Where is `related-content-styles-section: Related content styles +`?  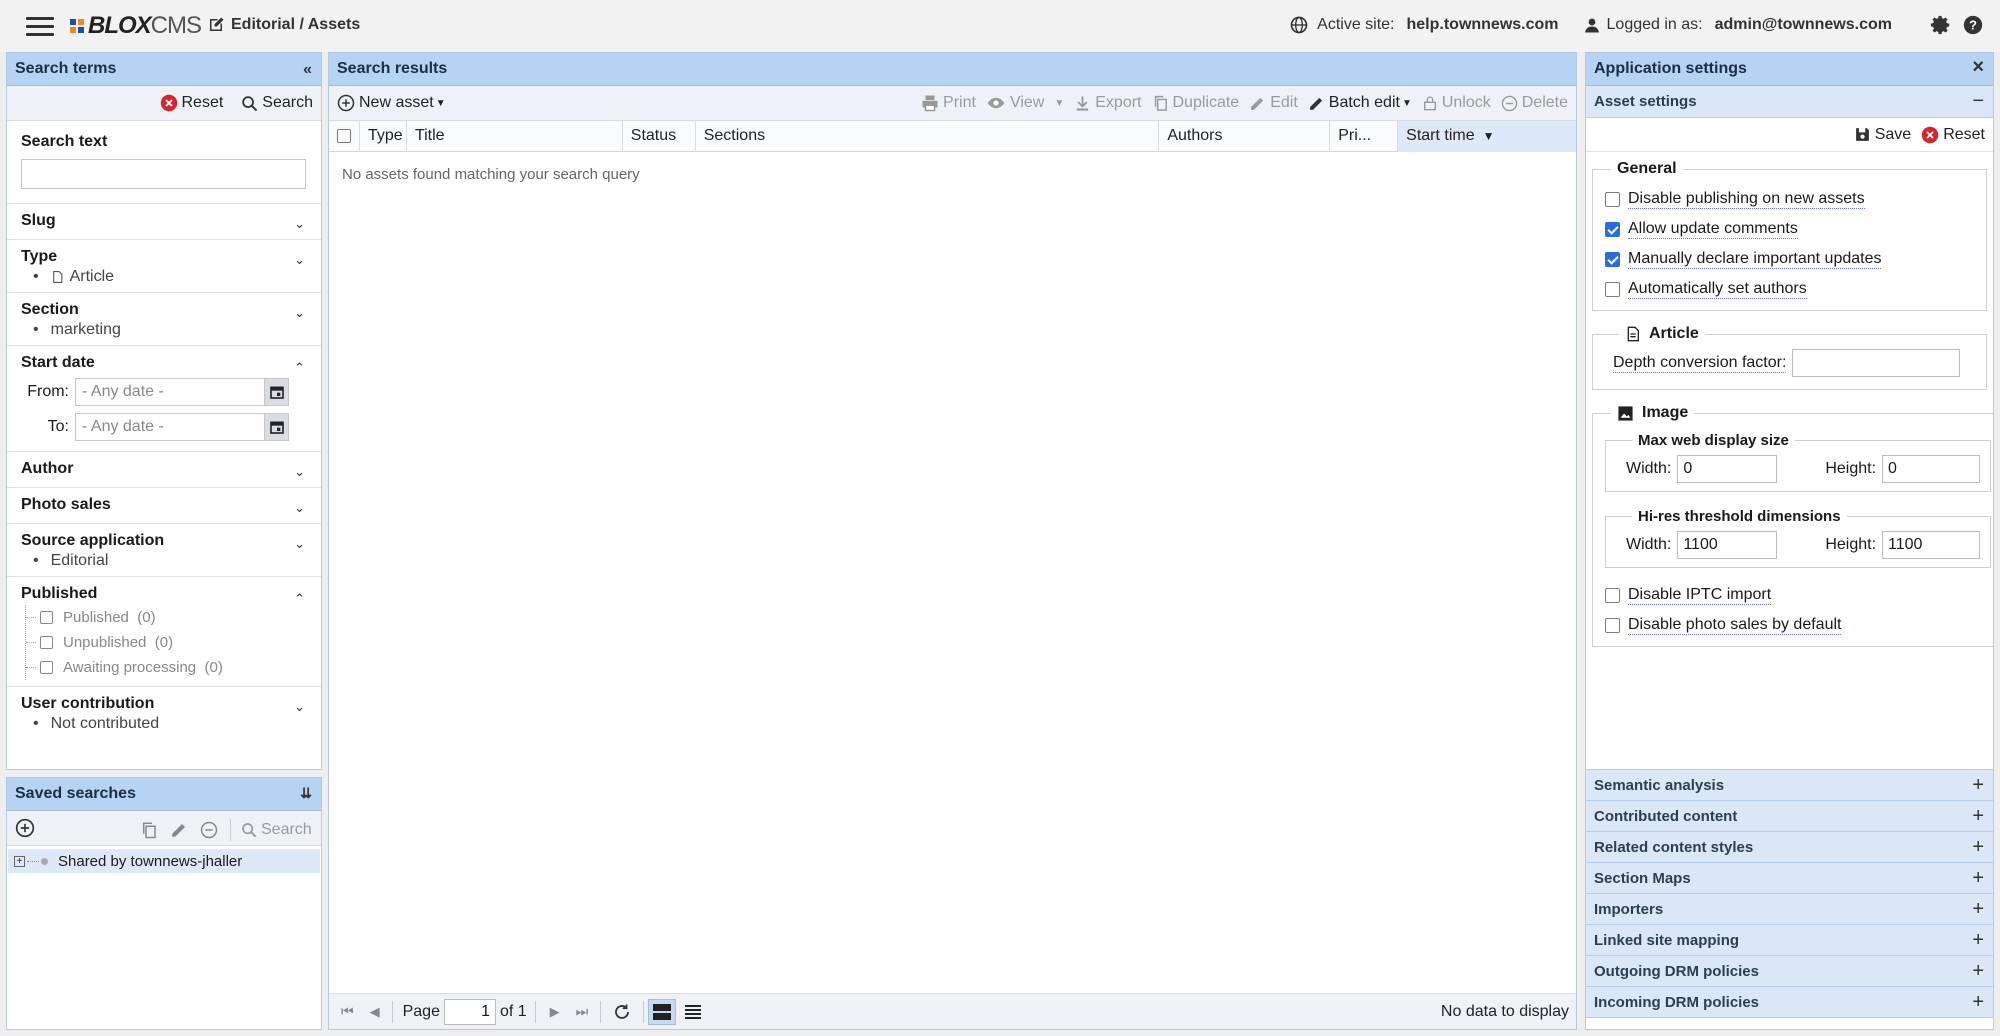
related-content-styles-section: Related content styles + is located at coordinates (1789, 847).